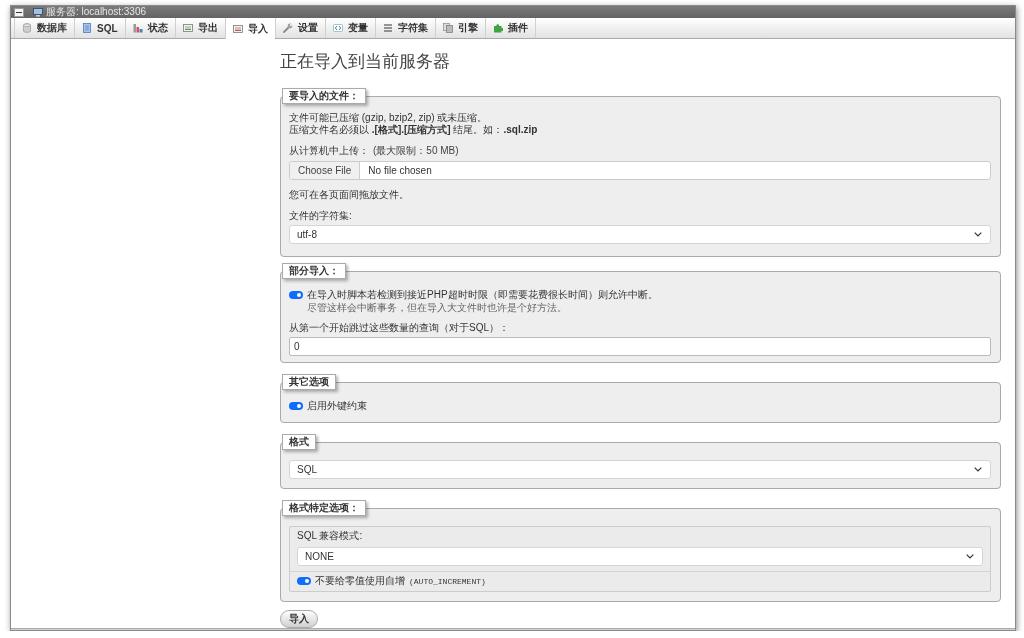 The width and height of the screenshot is (1024, 638). What do you see at coordinates (99, 28) in the screenshot?
I see `tab: SQL` at bounding box center [99, 28].